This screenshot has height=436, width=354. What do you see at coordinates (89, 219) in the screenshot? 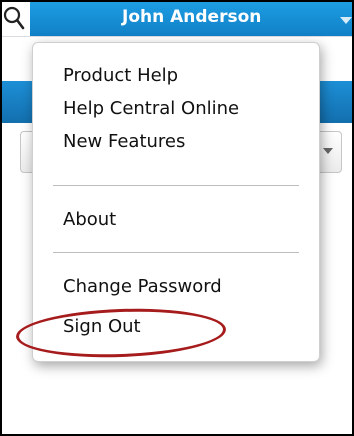
I see `menu-item-about: About` at bounding box center [89, 219].